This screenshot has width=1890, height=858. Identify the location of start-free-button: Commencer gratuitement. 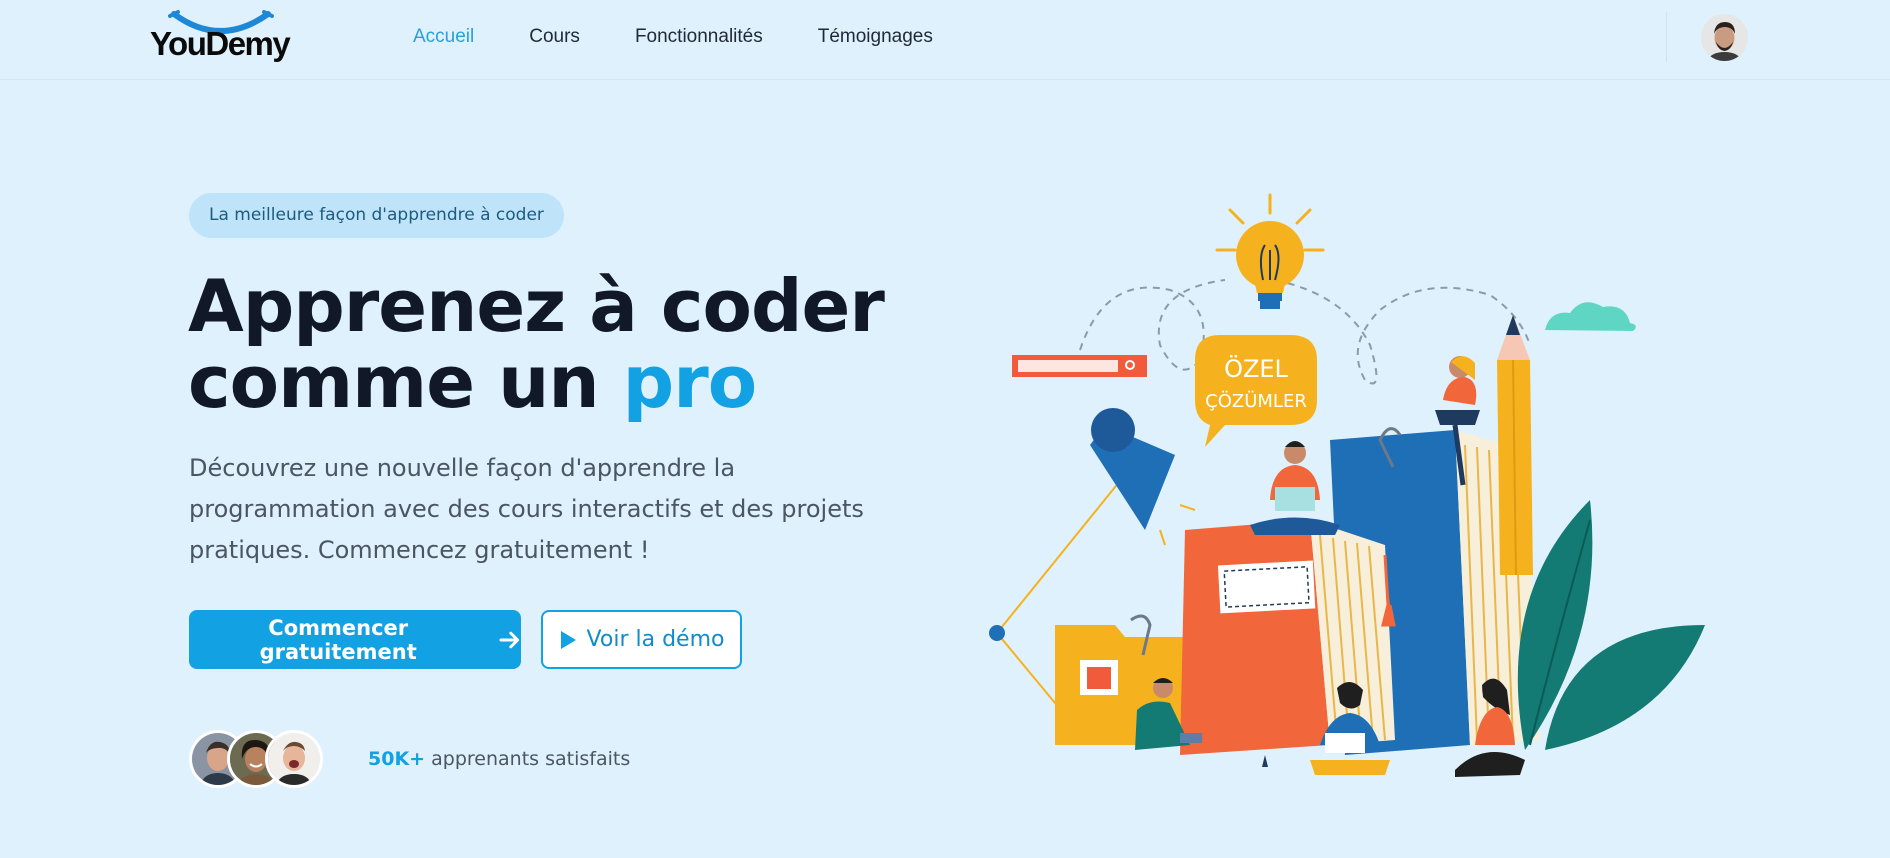
(355, 639).